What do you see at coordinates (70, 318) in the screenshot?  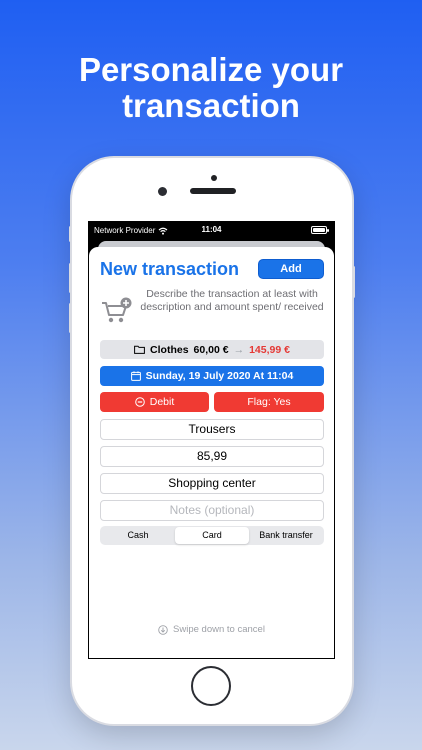 I see `side-button-volume-down` at bounding box center [70, 318].